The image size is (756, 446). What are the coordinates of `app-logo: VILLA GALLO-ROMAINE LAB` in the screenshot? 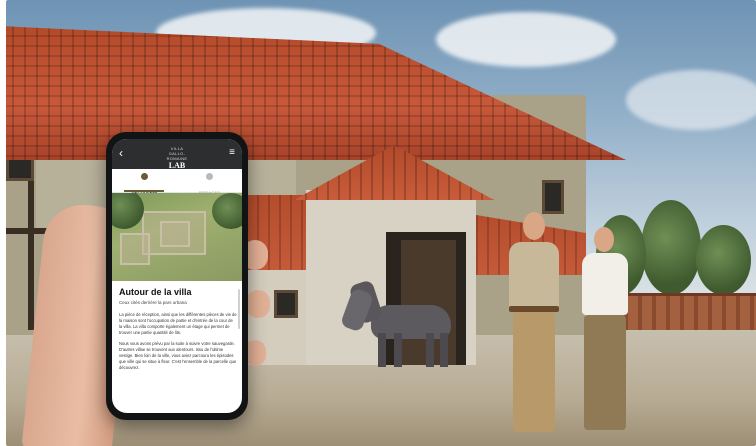 It's located at (177, 158).